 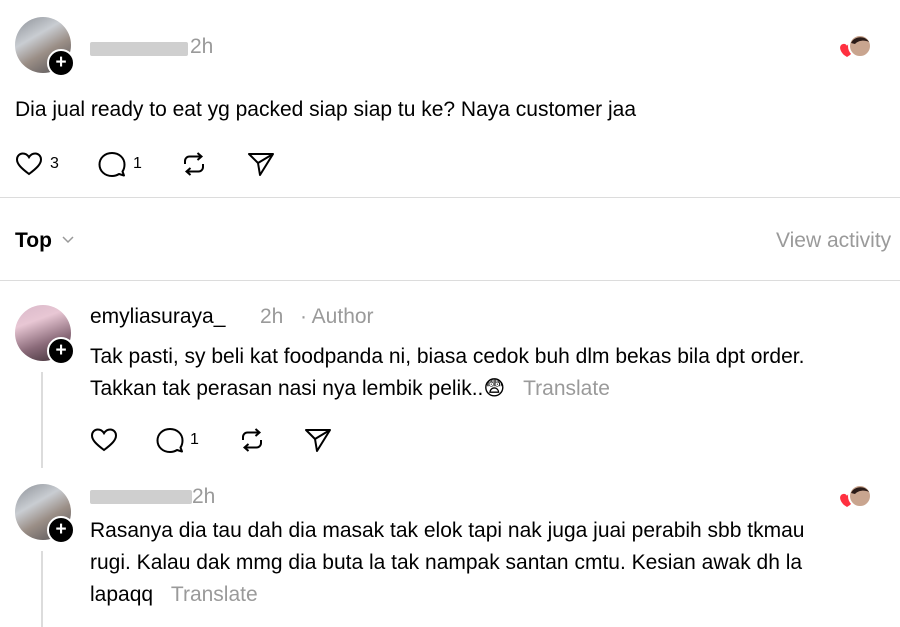 What do you see at coordinates (54, 163) in the screenshot?
I see `like-count: 3` at bounding box center [54, 163].